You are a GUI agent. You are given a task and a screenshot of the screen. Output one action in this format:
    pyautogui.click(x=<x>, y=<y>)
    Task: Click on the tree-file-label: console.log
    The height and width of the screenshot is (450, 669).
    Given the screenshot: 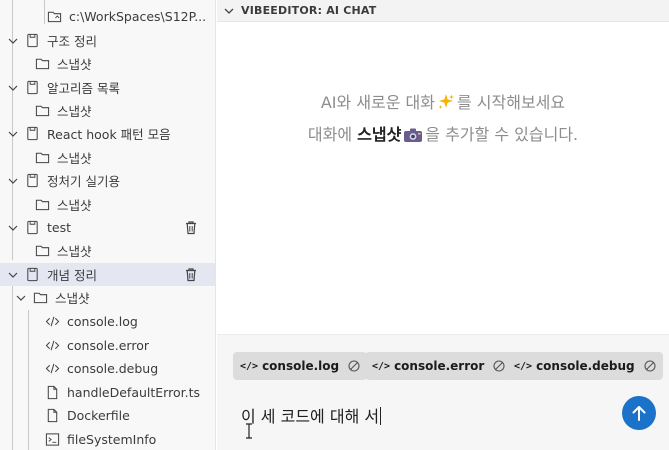 What is the action you would take?
    pyautogui.click(x=102, y=321)
    